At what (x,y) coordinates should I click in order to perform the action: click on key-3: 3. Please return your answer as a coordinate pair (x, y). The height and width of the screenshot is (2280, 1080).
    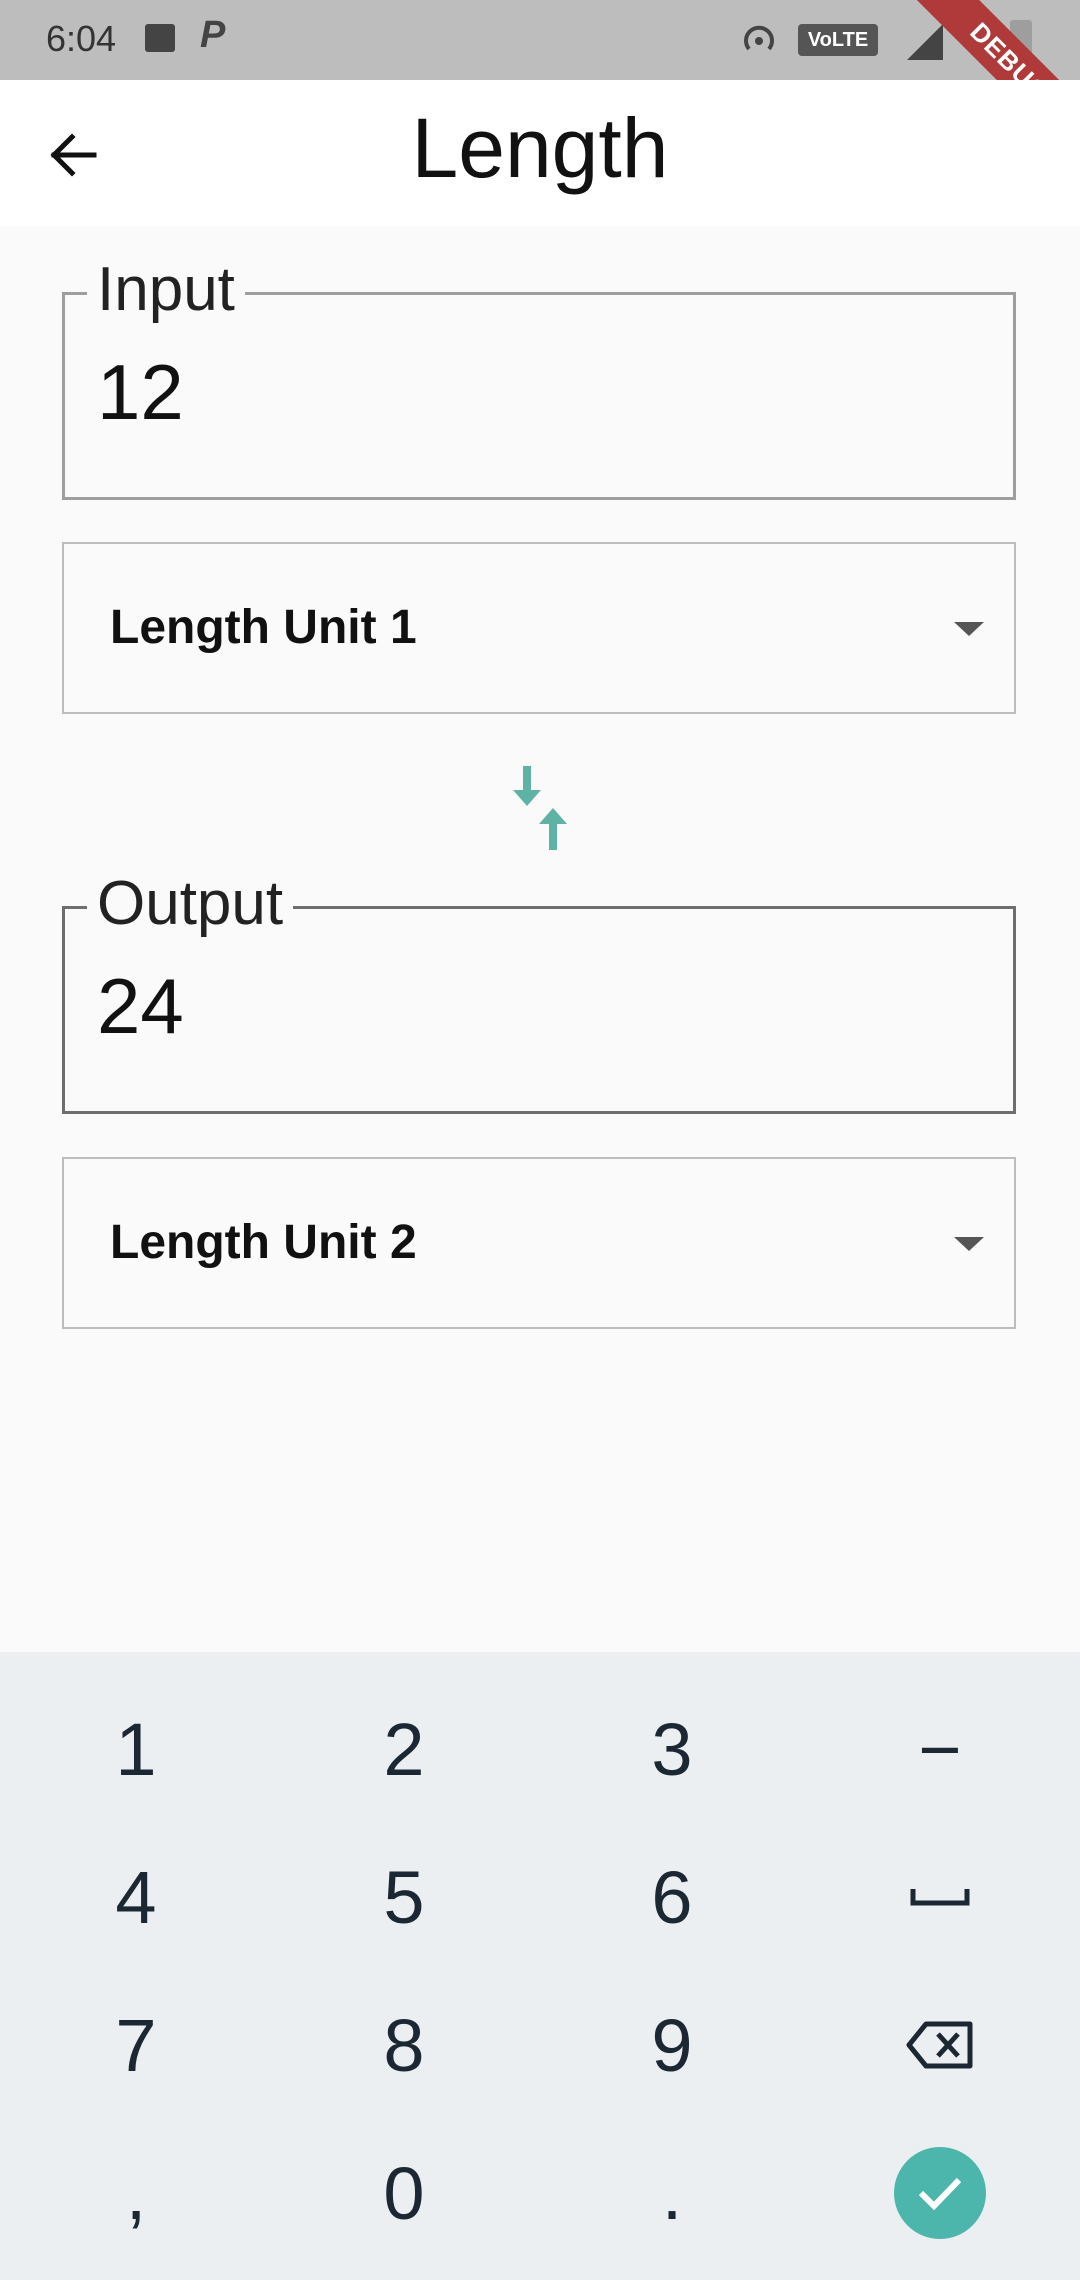
    Looking at the image, I should click on (672, 1749).